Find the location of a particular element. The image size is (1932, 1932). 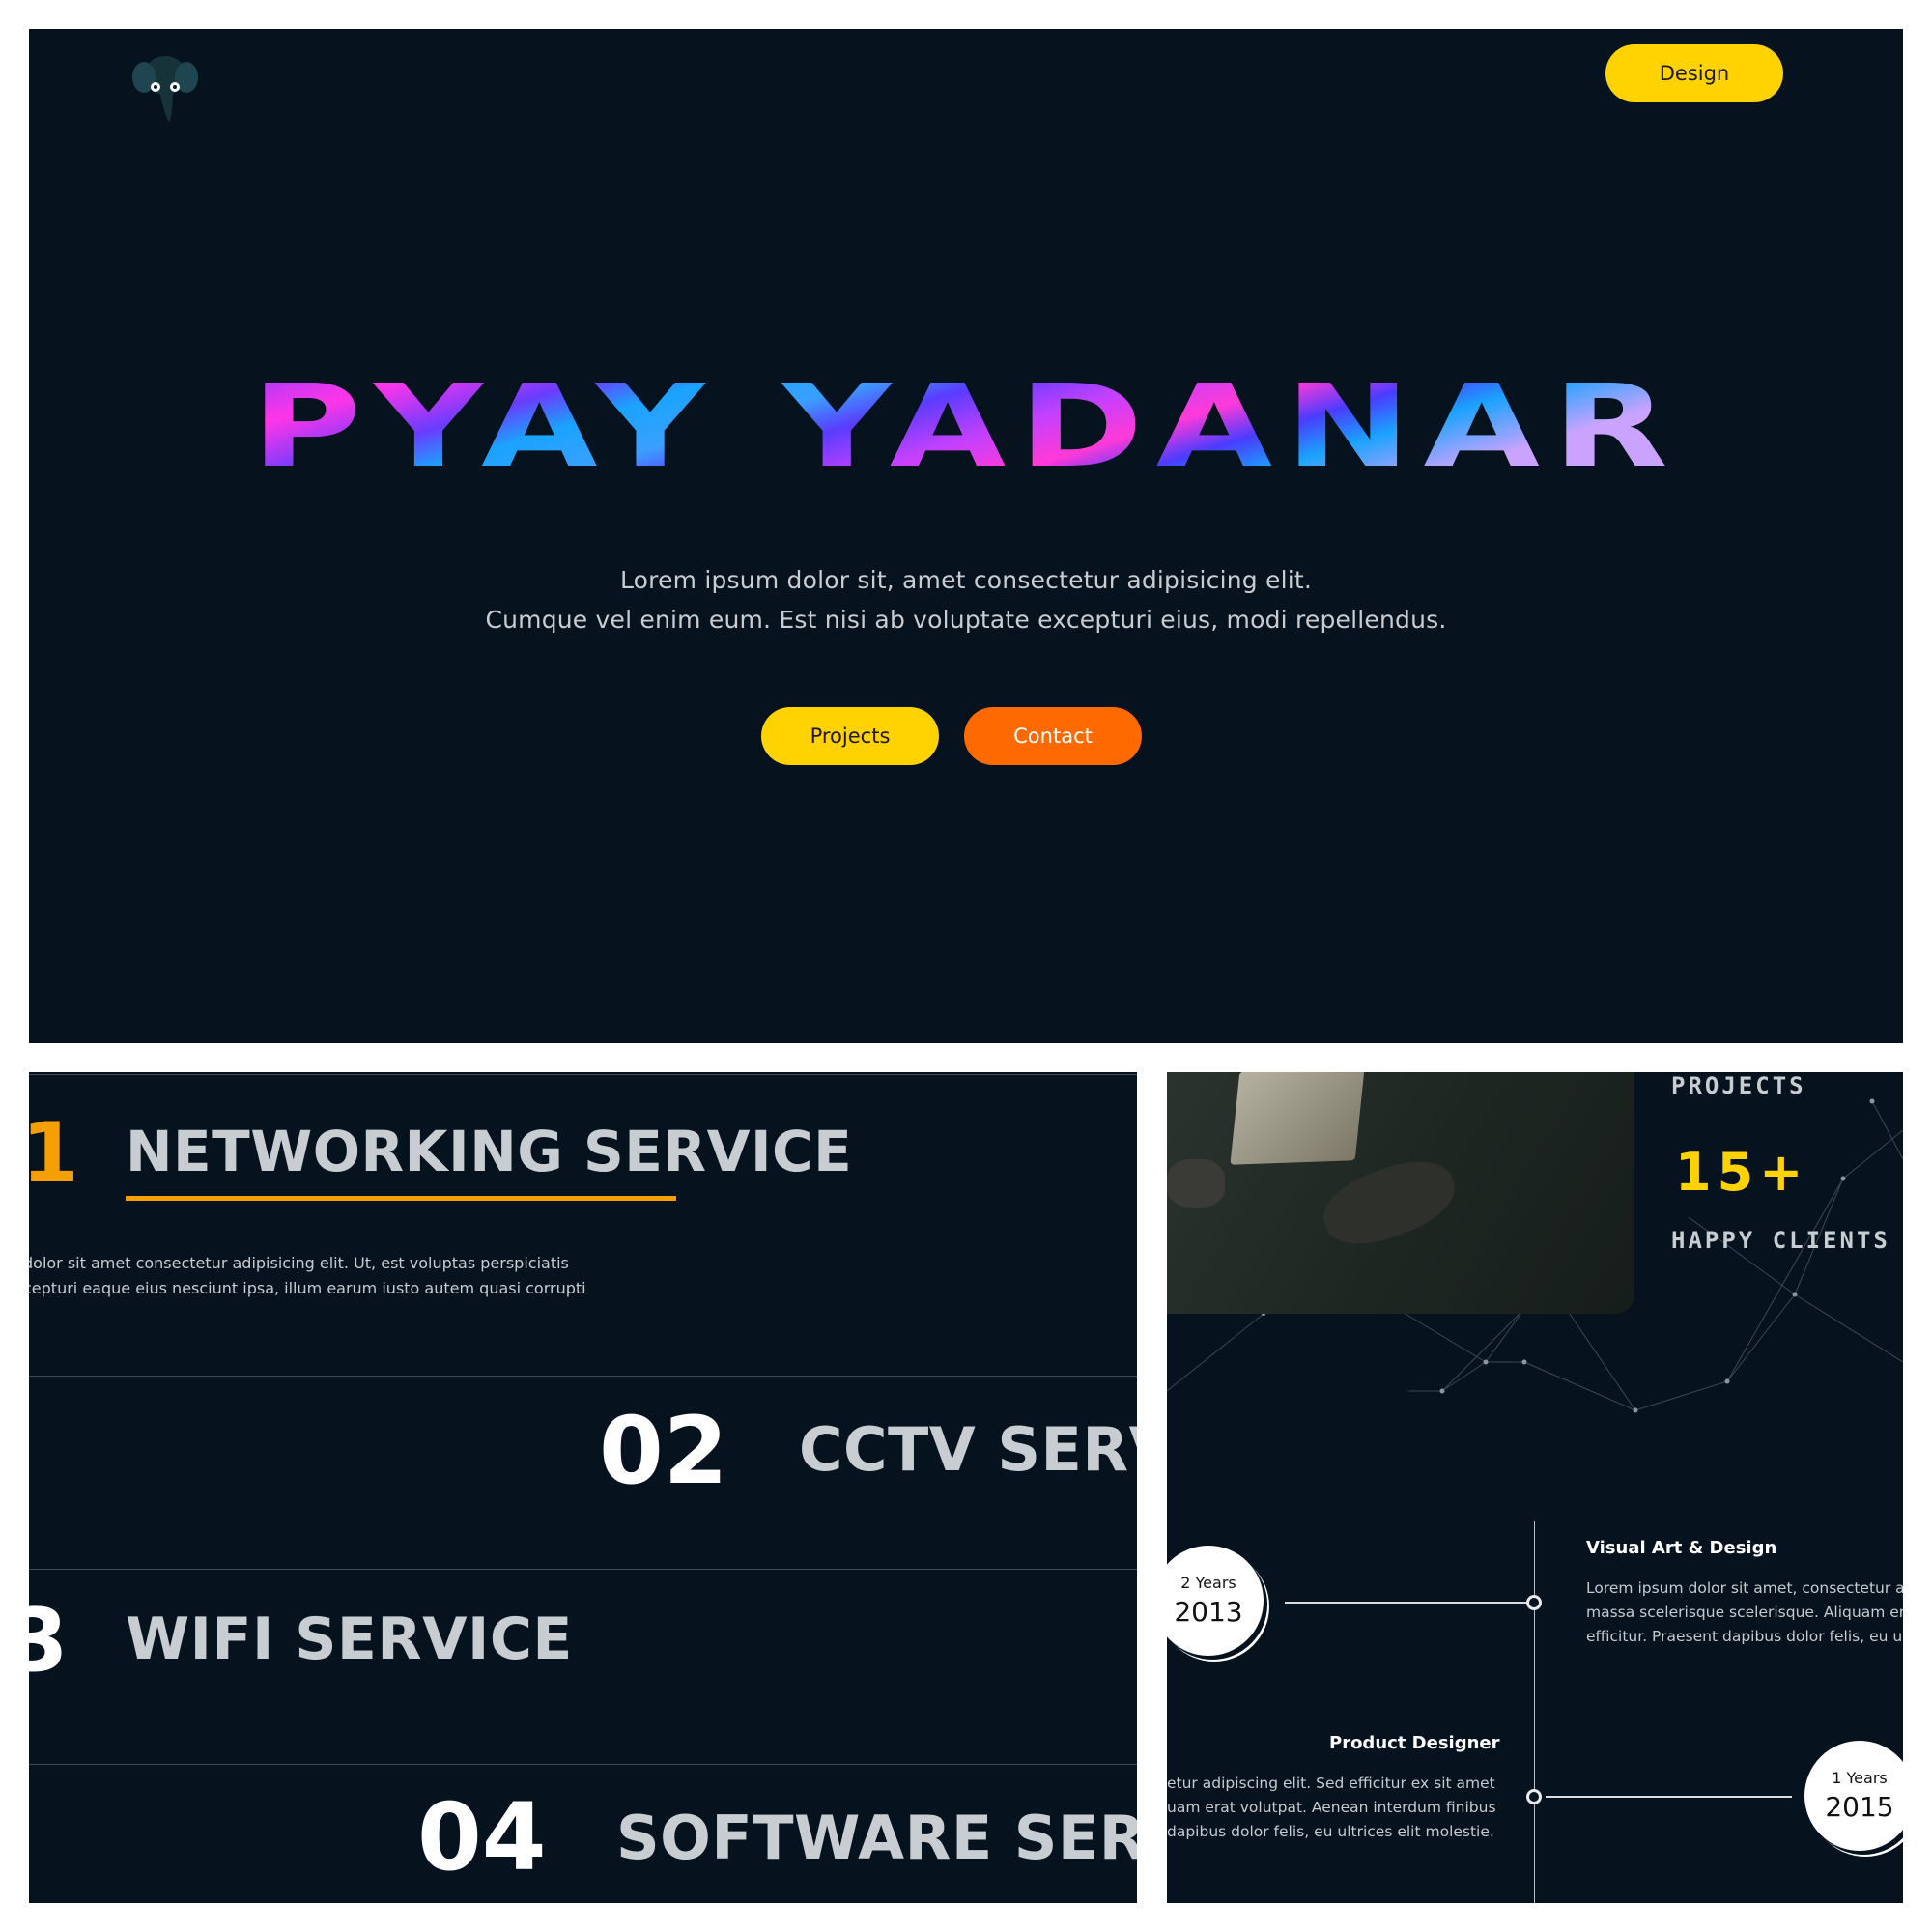

stat-number: 15+ is located at coordinates (1742, 1172).